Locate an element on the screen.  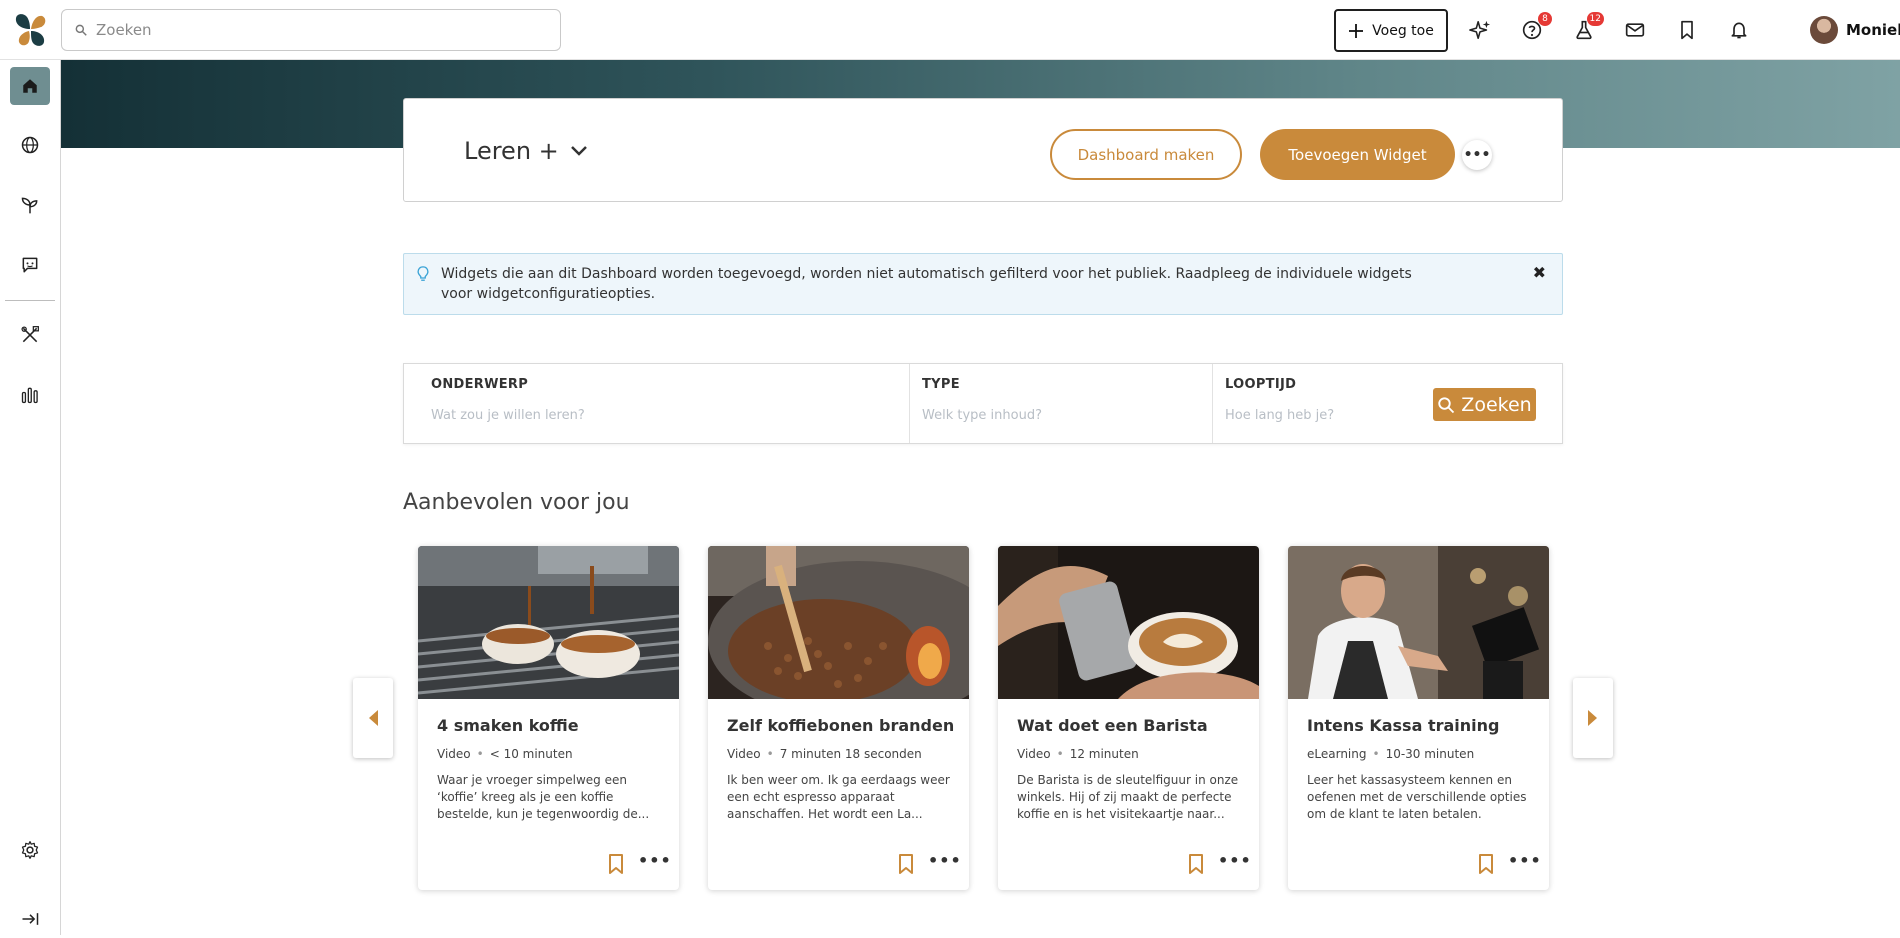
card-duration: 12 minuten is located at coordinates (1104, 754).